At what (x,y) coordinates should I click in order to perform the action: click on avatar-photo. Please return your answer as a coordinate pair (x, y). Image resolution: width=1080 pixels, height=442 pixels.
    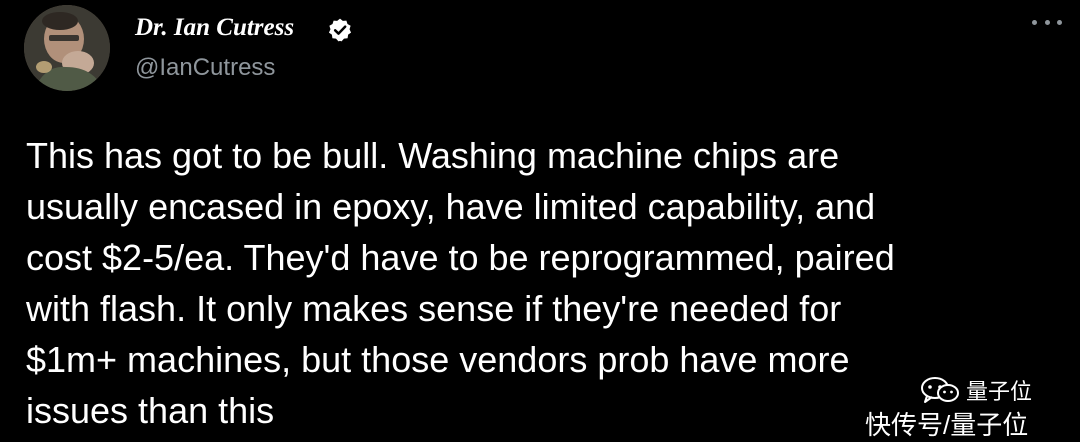
    Looking at the image, I should click on (67, 48).